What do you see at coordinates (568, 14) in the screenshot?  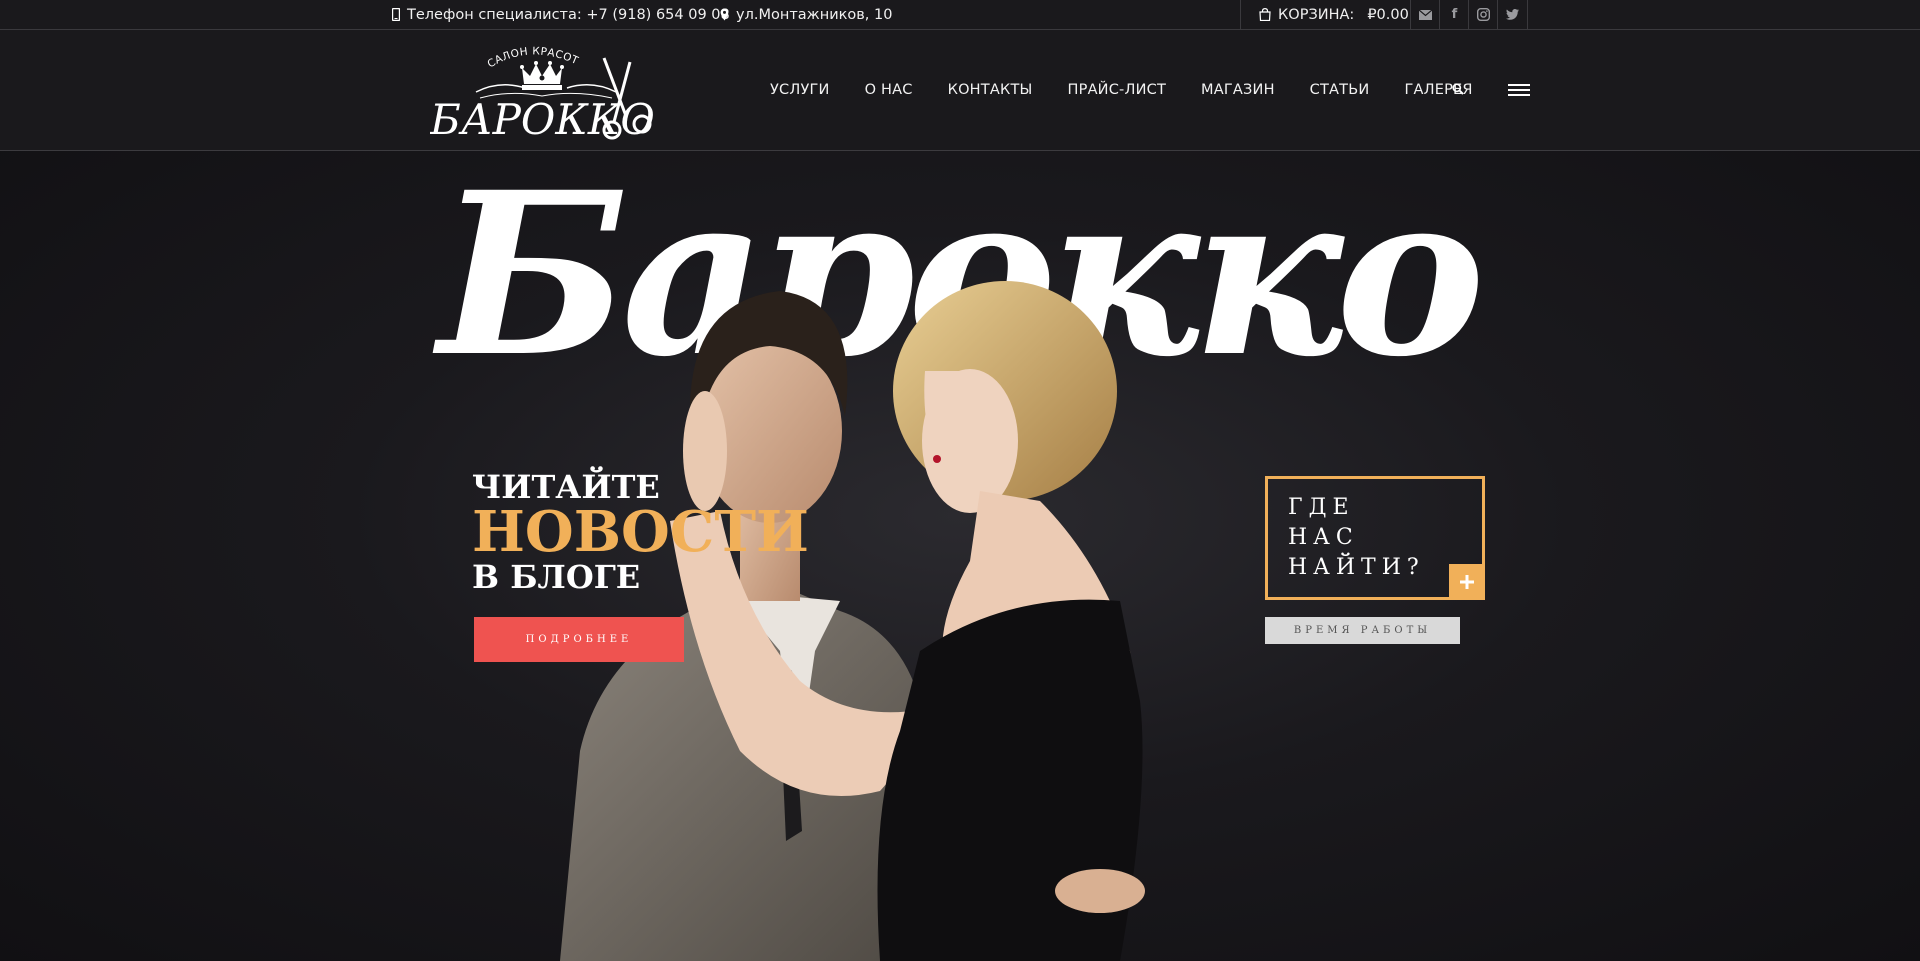 I see `phone-text: Телефон специалиста: +7 (918) 654 09 08` at bounding box center [568, 14].